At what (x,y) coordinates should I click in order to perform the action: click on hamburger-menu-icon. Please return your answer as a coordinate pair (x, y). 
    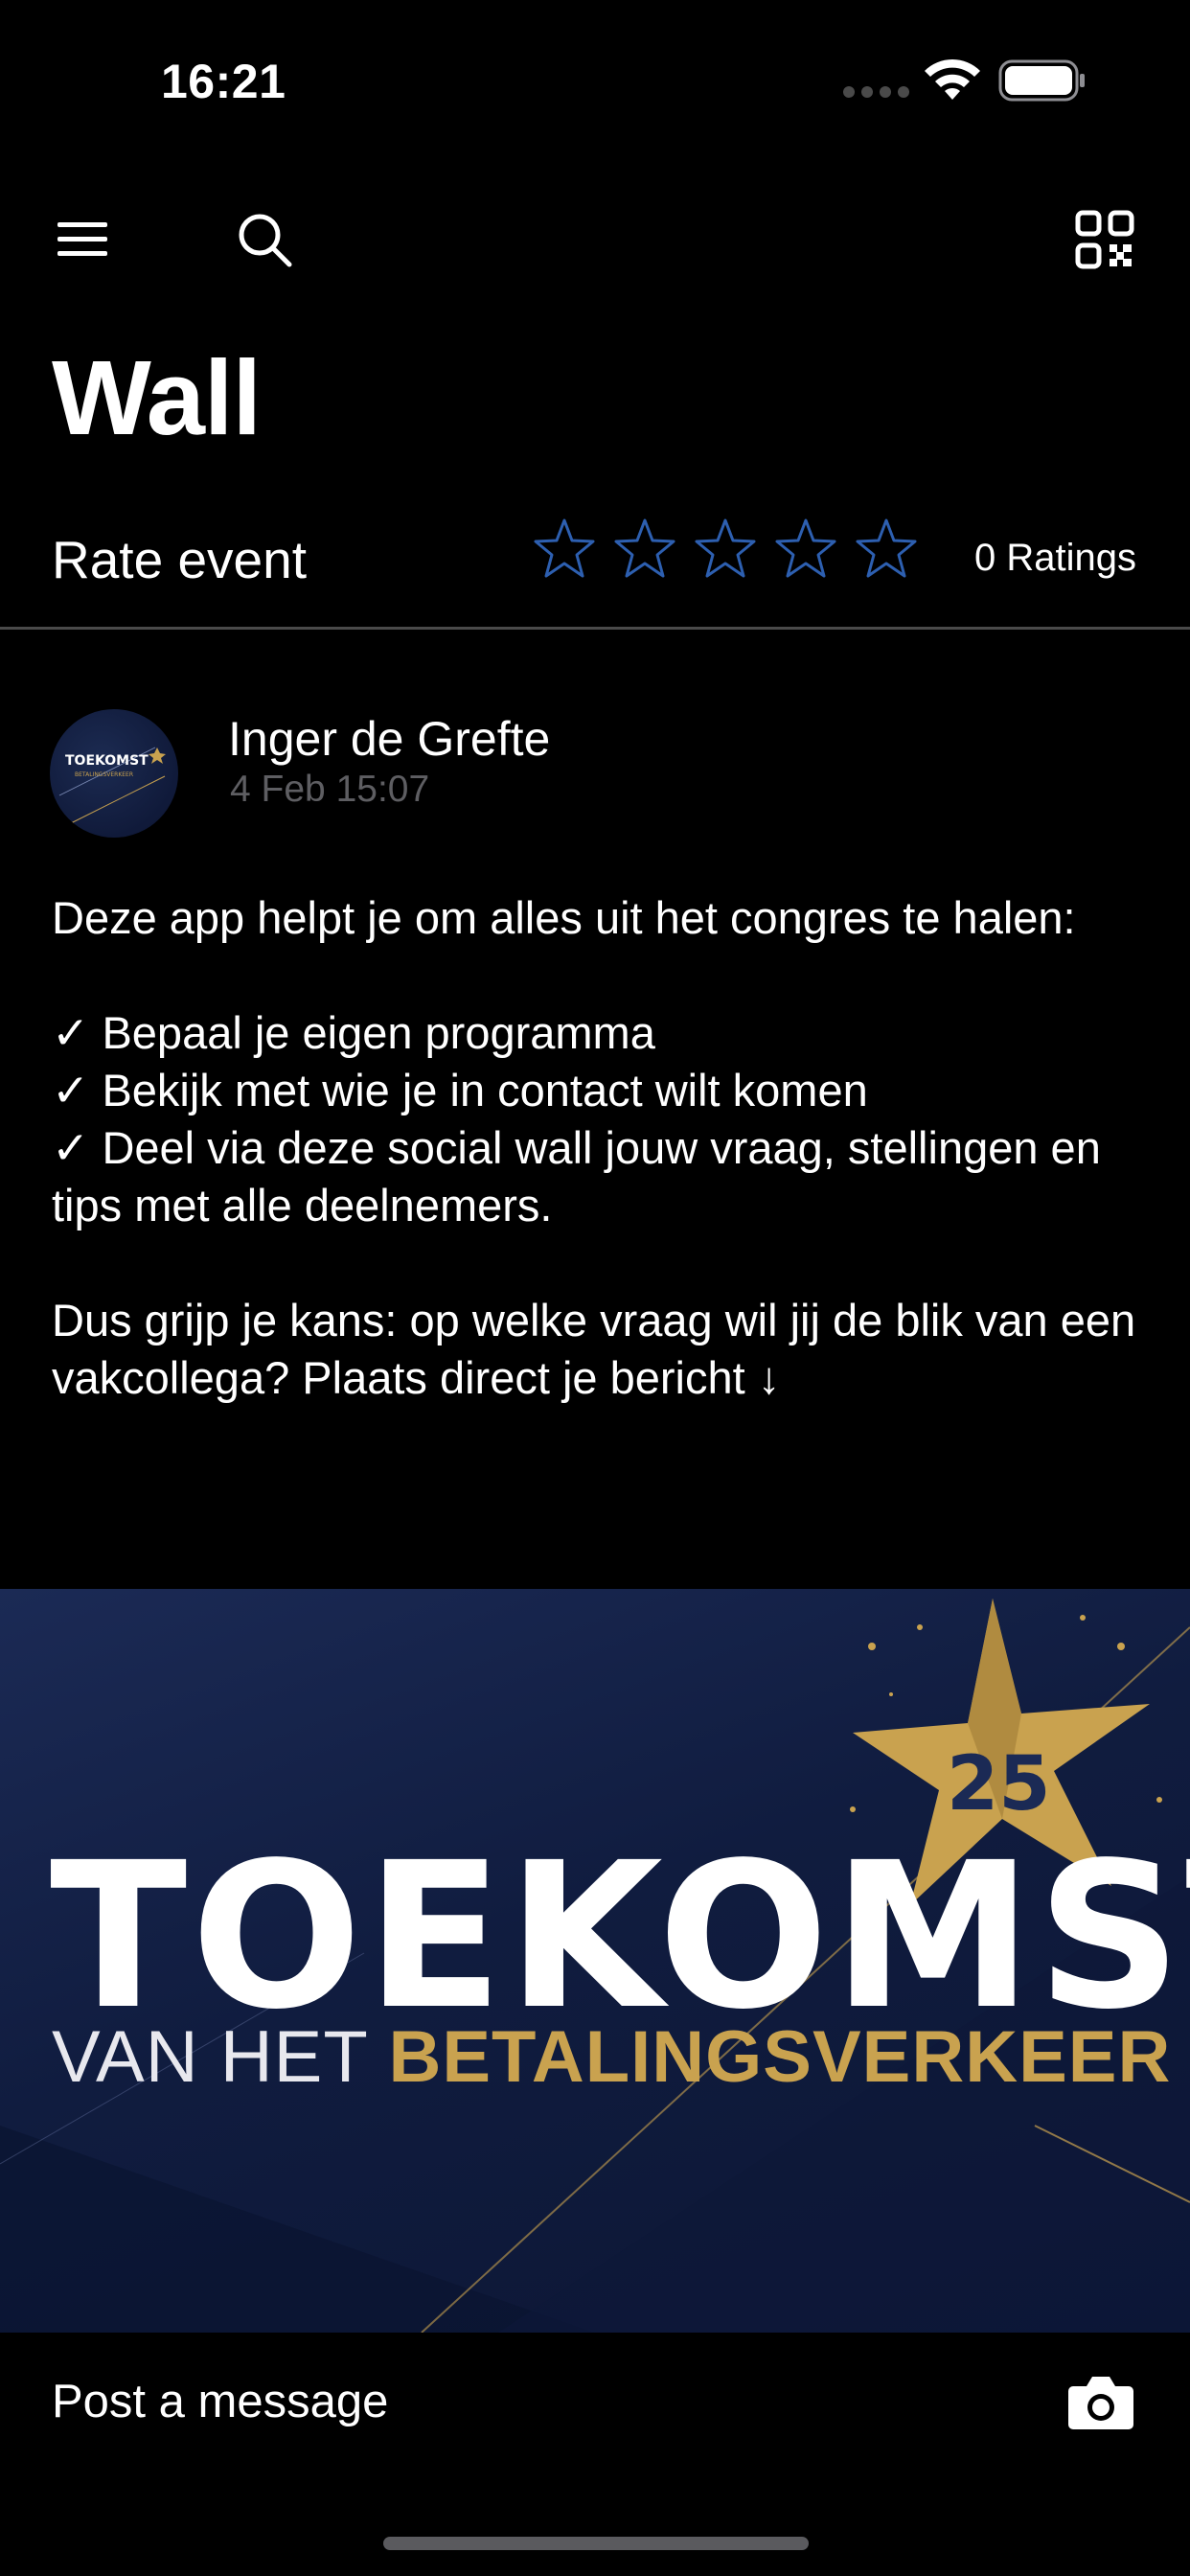
    Looking at the image, I should click on (82, 239).